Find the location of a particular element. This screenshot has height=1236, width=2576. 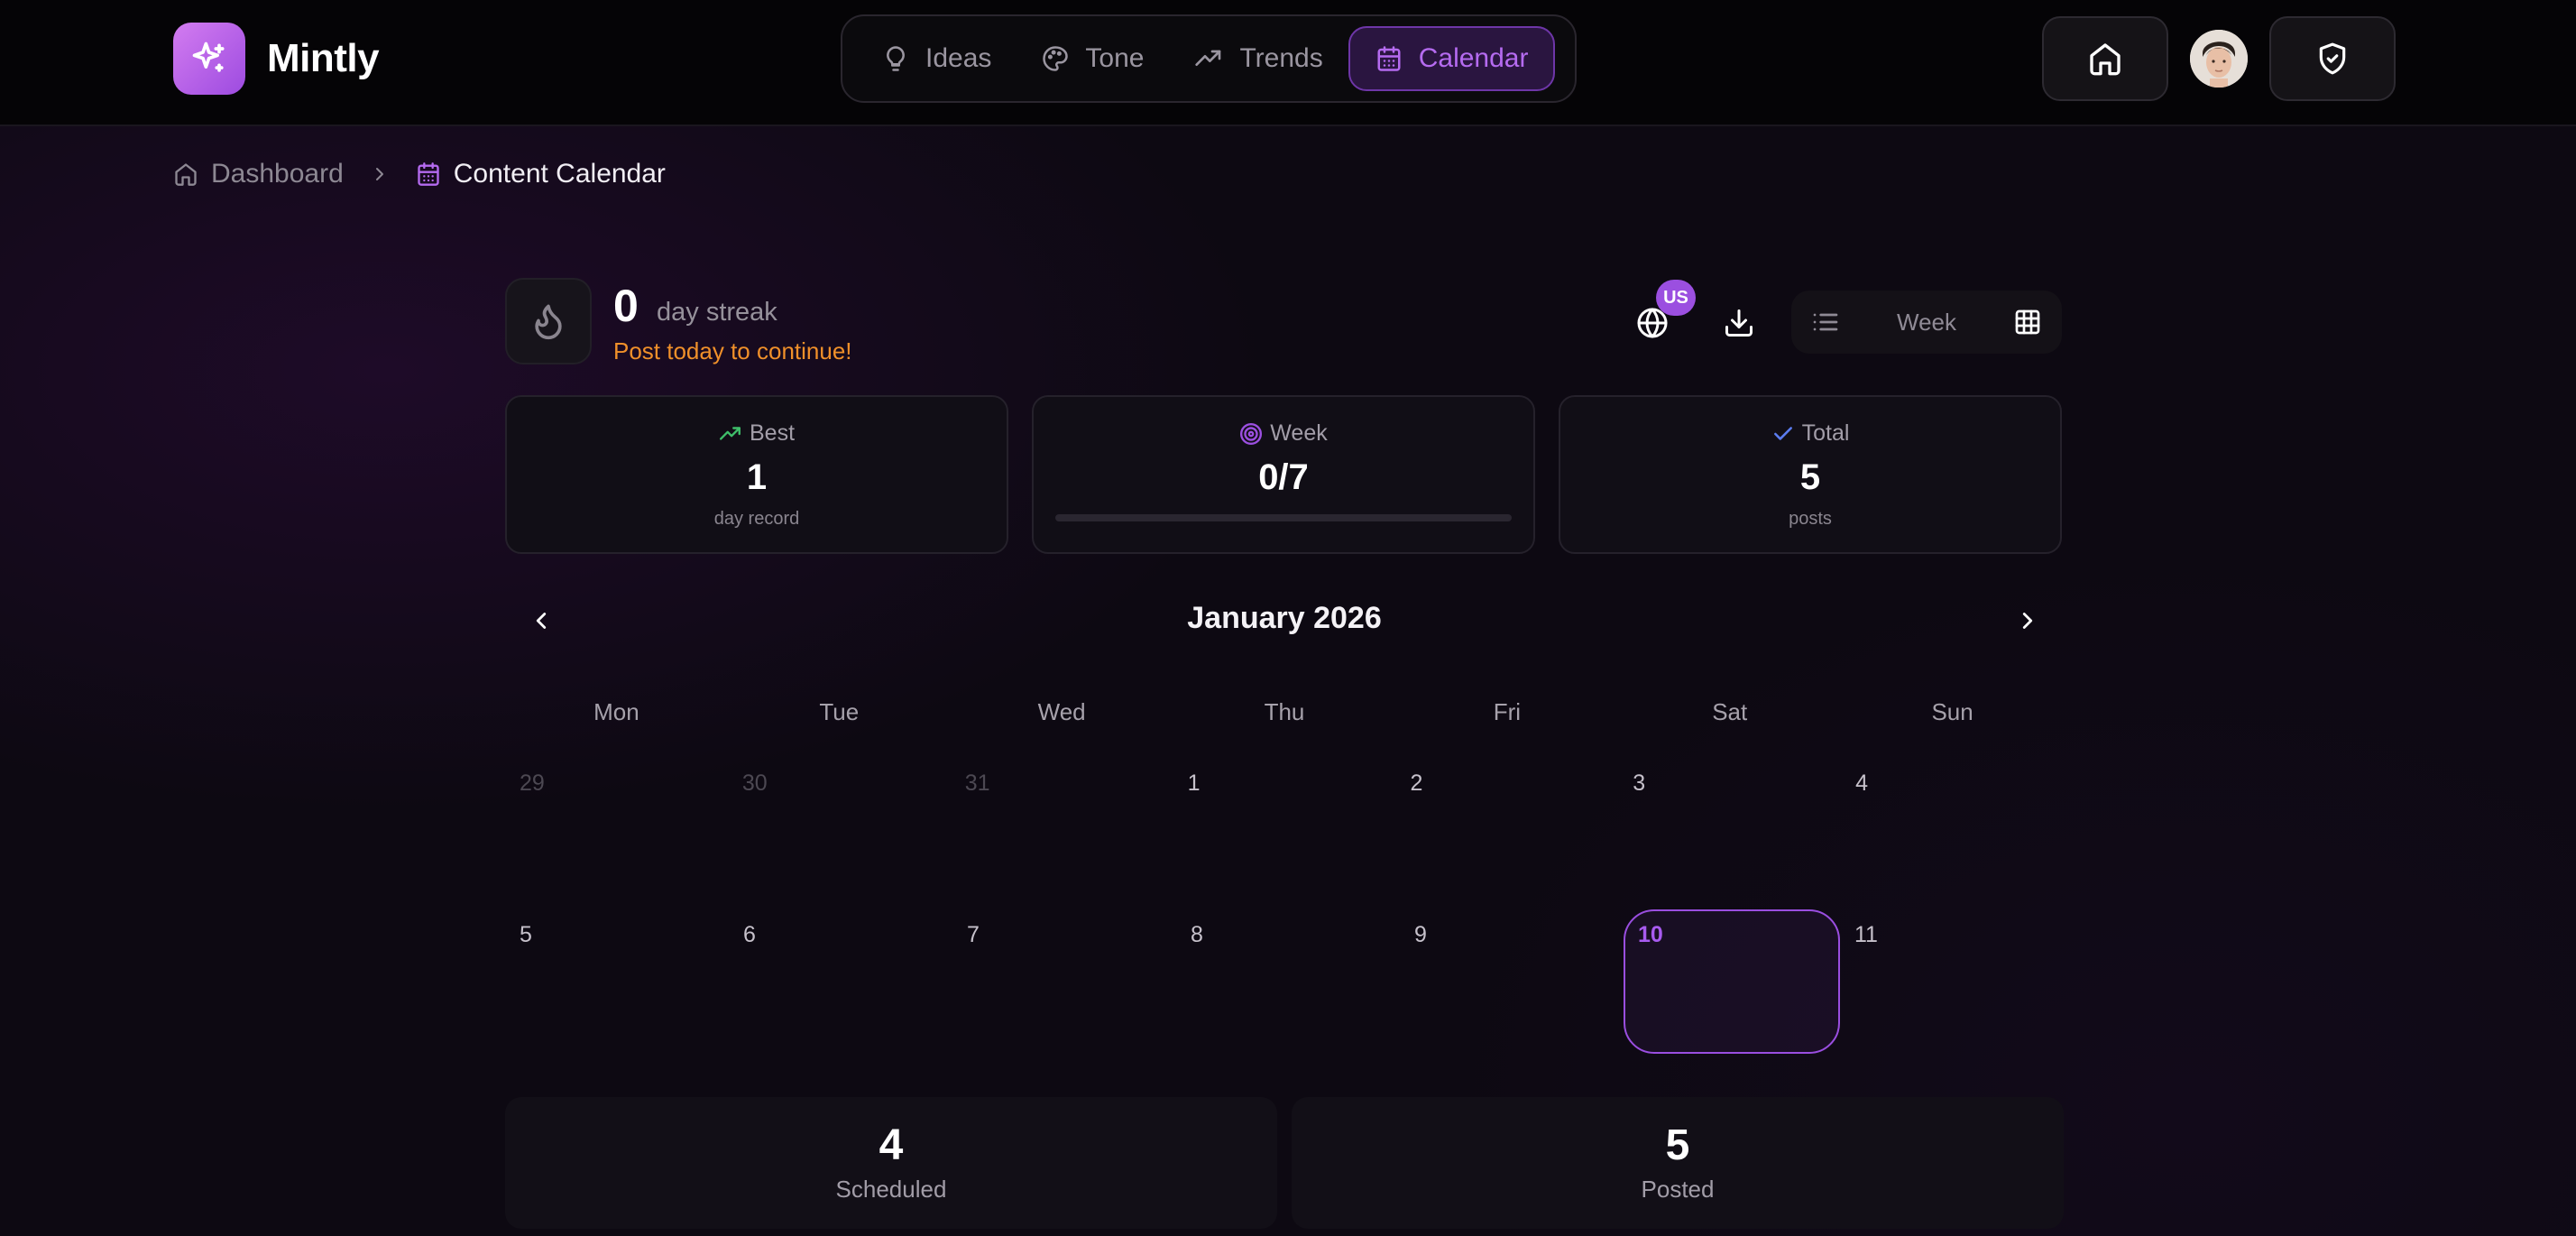

export-button is located at coordinates (1739, 323).